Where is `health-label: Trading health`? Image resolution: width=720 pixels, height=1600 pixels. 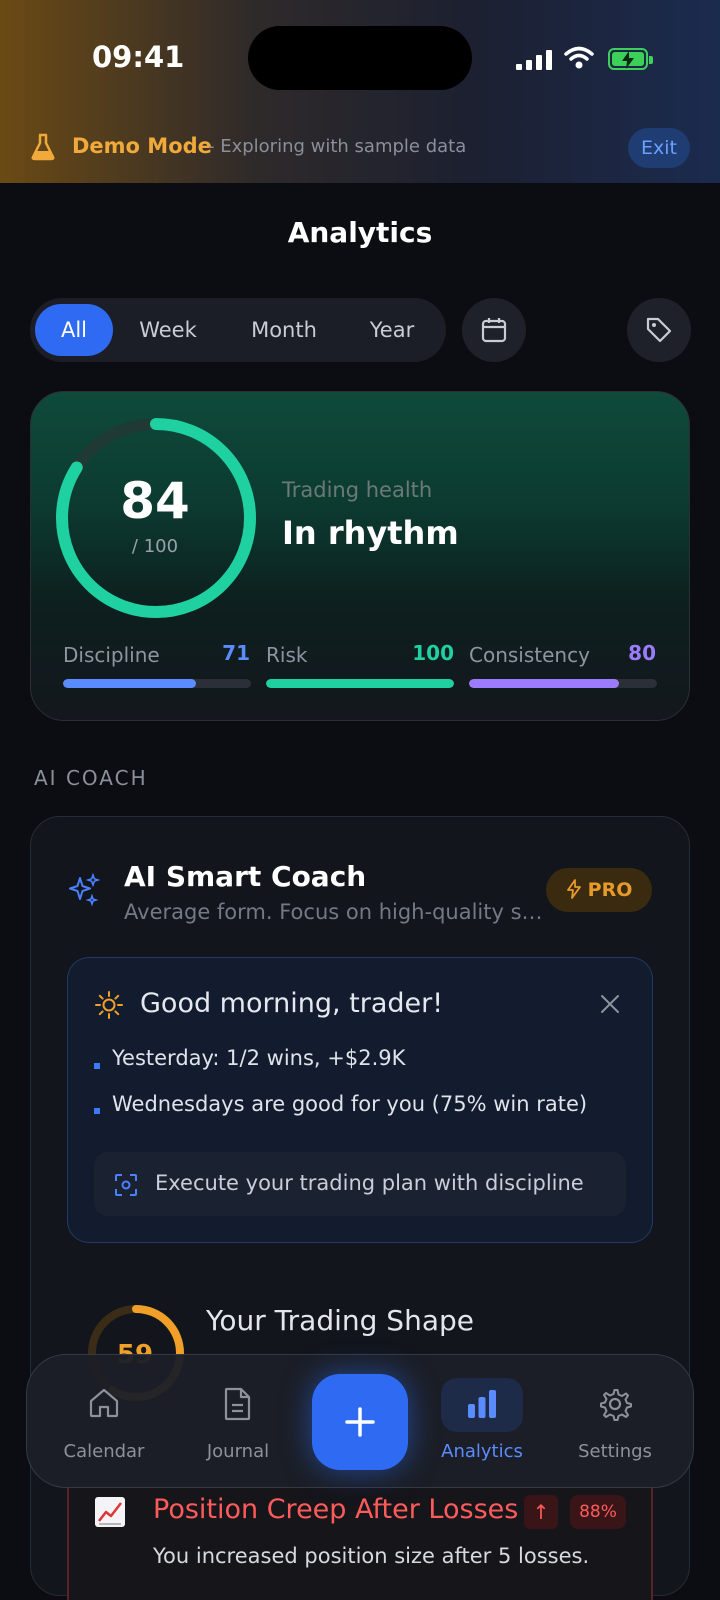
health-label: Trading health is located at coordinates (357, 490).